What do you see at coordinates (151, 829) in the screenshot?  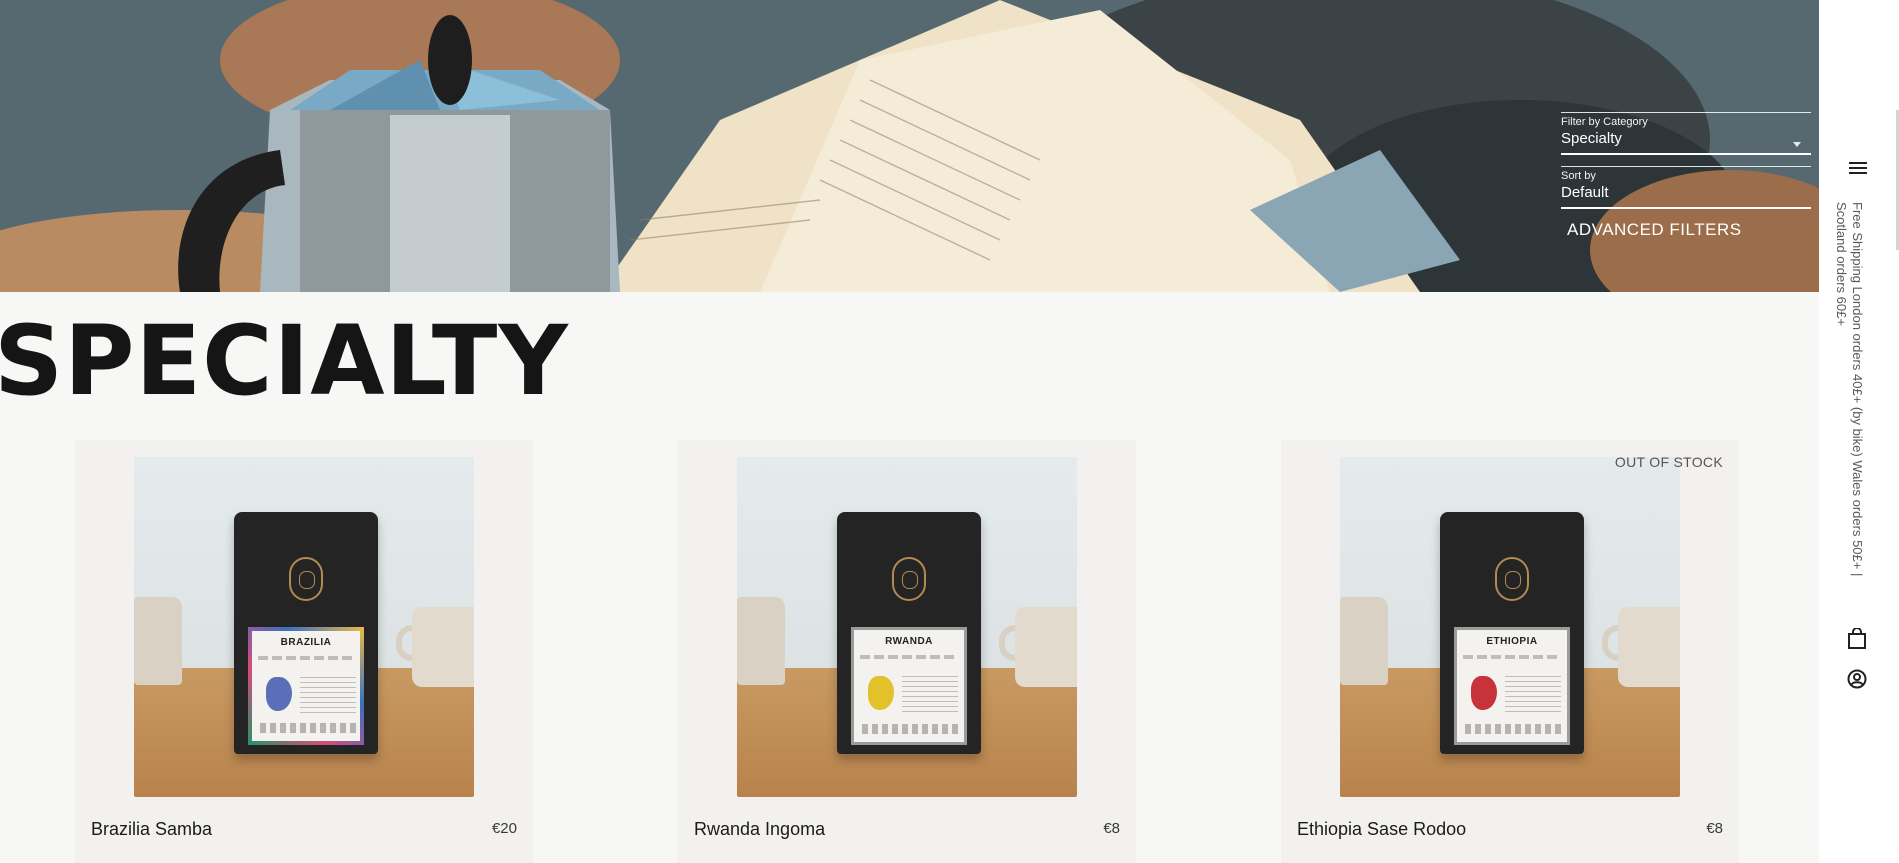 I see `product-name: Brazilia Samba` at bounding box center [151, 829].